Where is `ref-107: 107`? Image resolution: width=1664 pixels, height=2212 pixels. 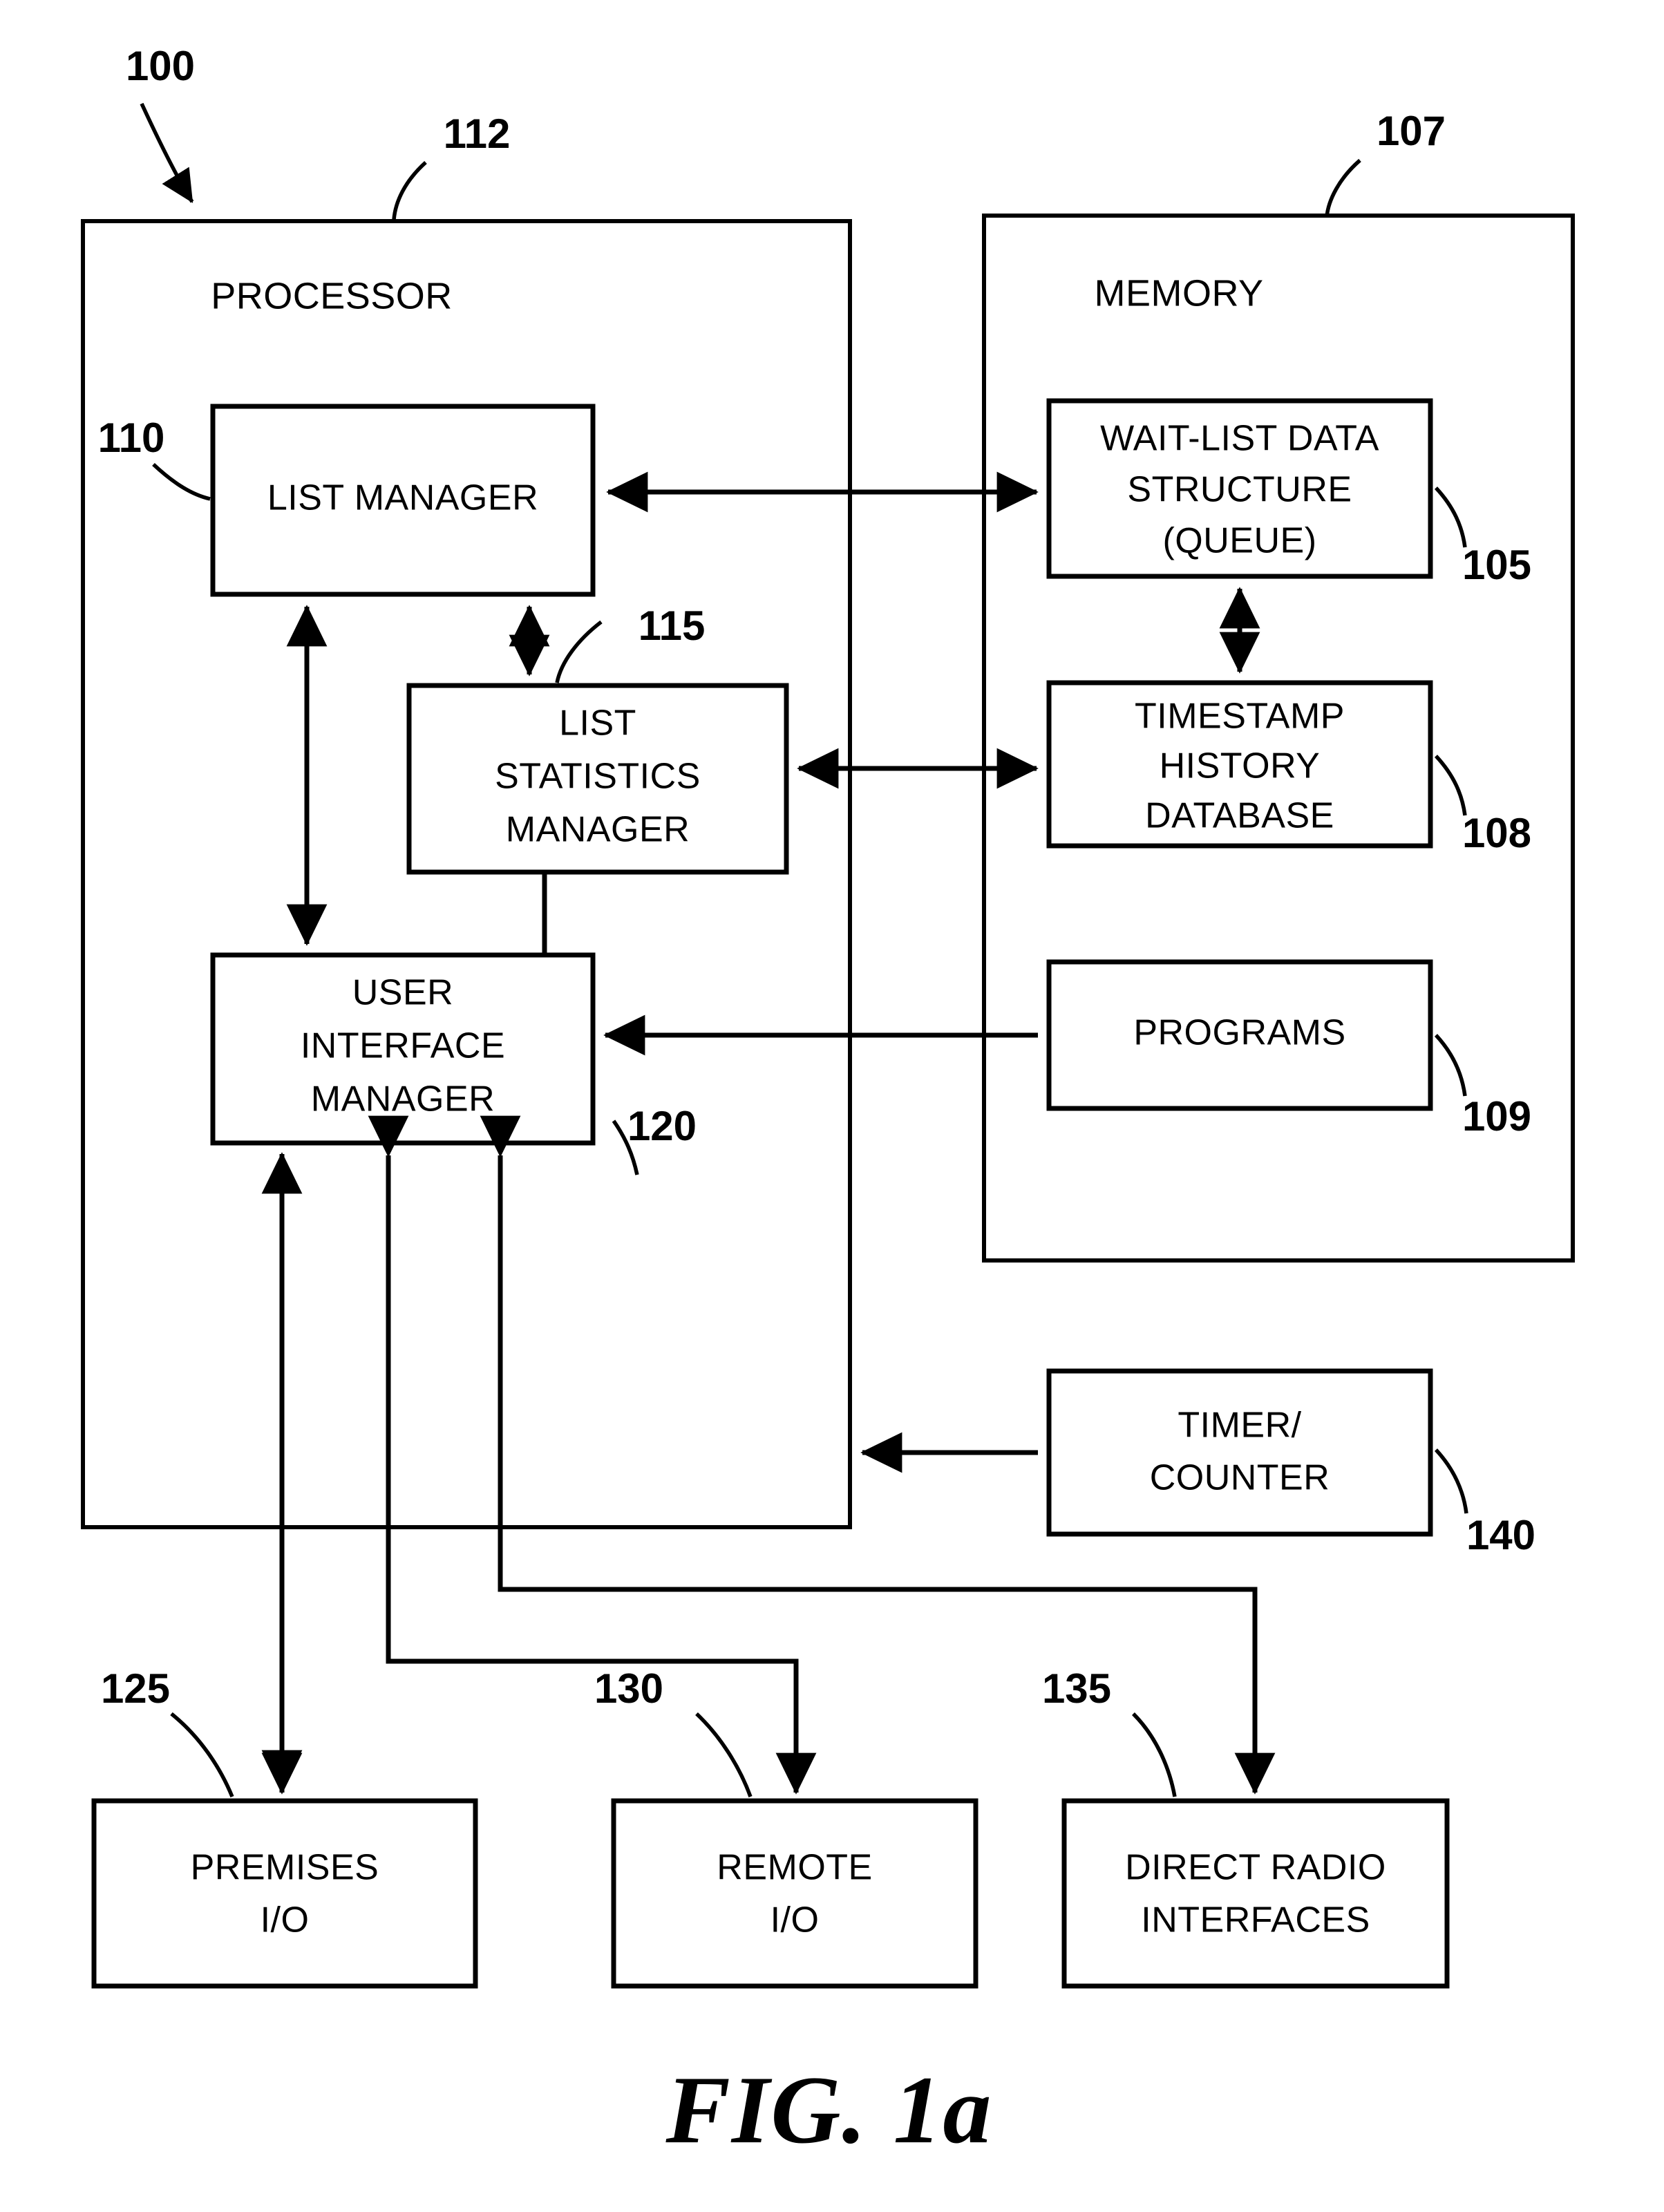
ref-107: 107 is located at coordinates (1411, 131).